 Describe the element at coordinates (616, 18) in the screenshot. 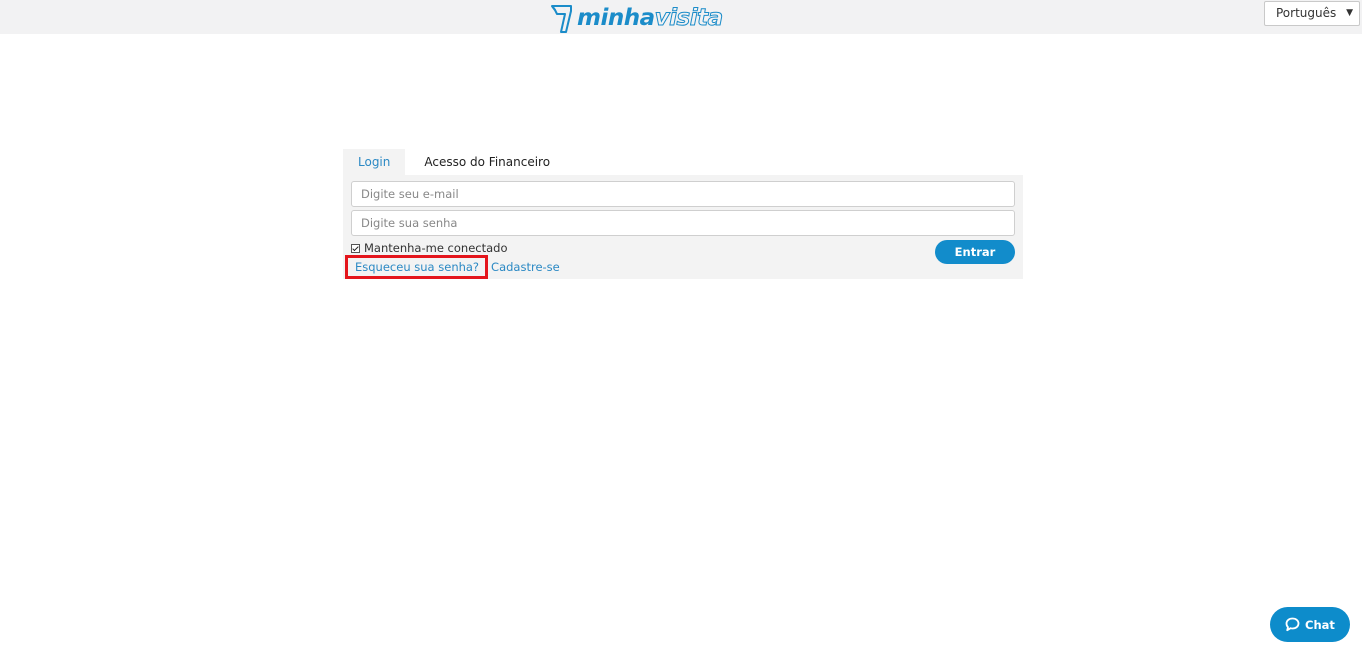

I see `logo-text-bold: minha` at that location.